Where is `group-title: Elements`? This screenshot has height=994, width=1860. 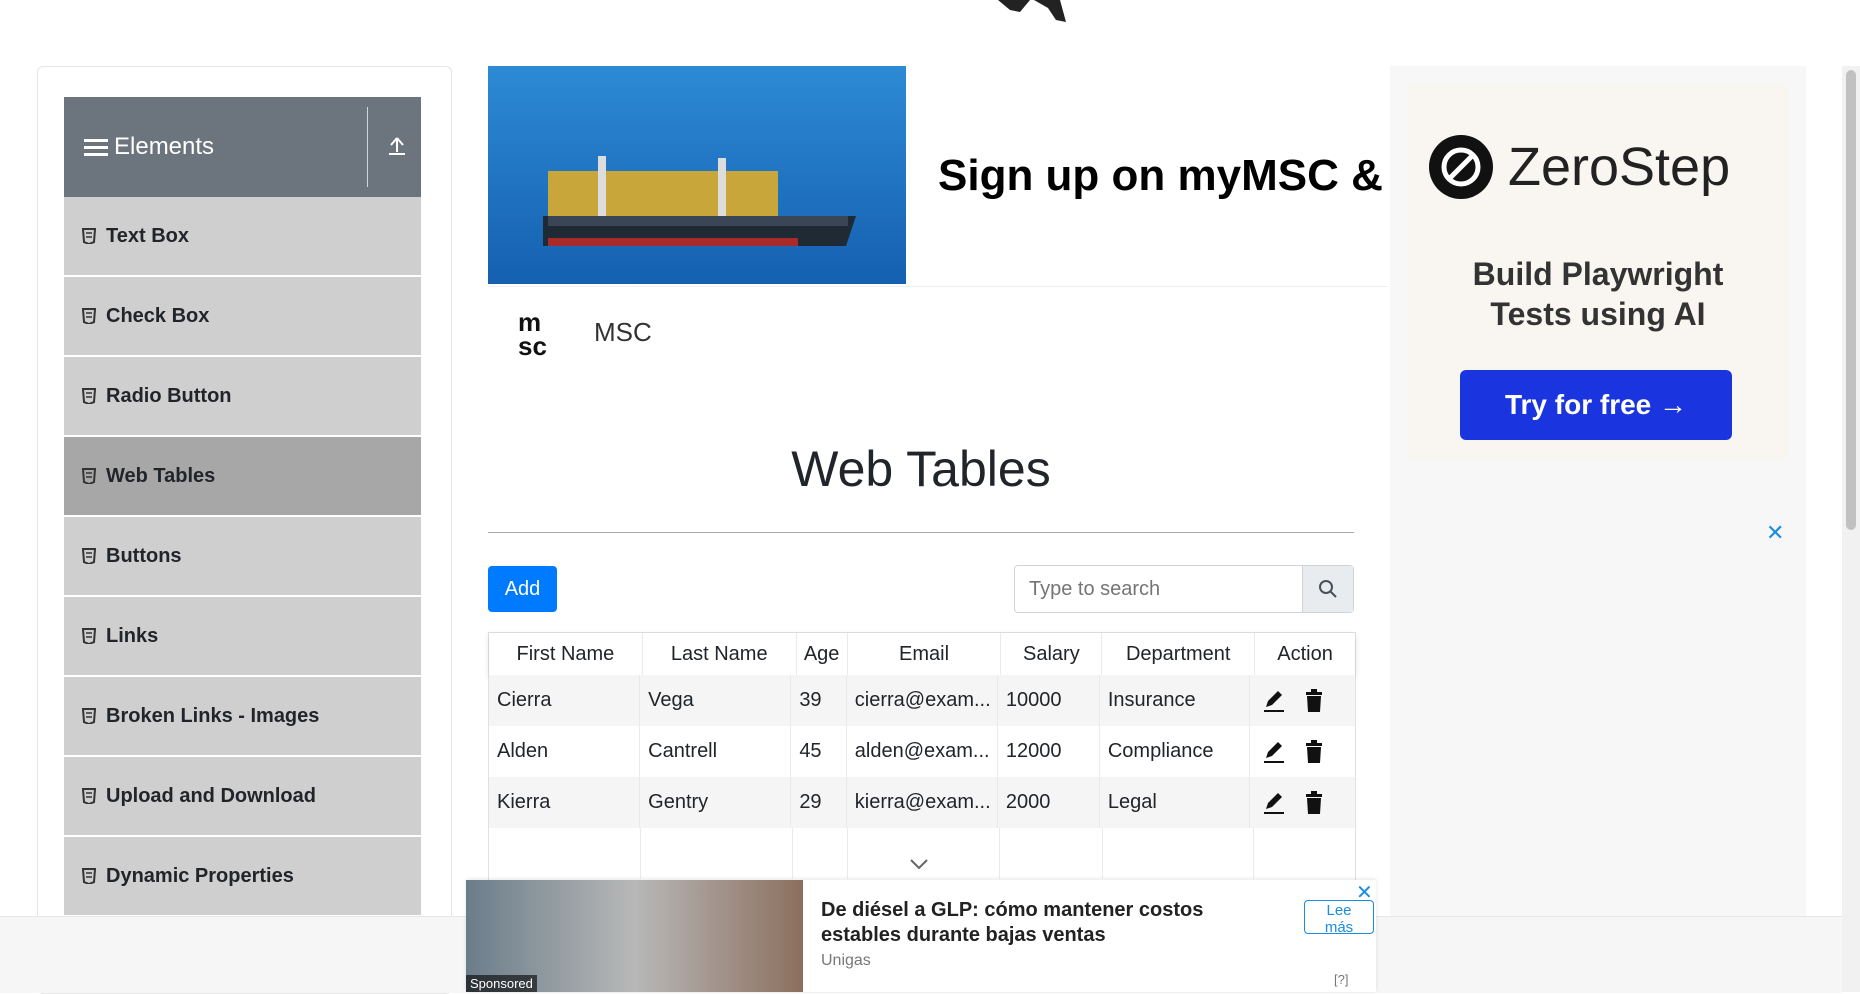
group-title: Elements is located at coordinates (164, 146).